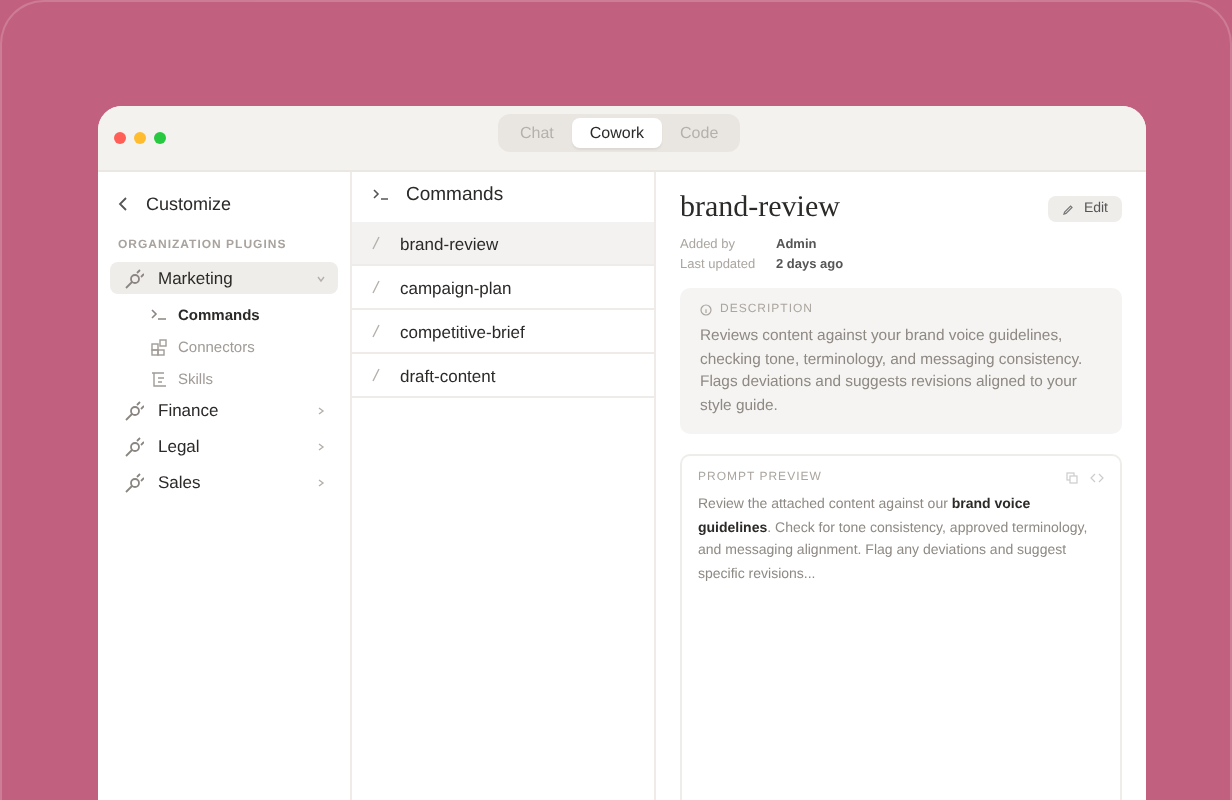  What do you see at coordinates (224, 446) in the screenshot?
I see `plugin-item: Legal` at bounding box center [224, 446].